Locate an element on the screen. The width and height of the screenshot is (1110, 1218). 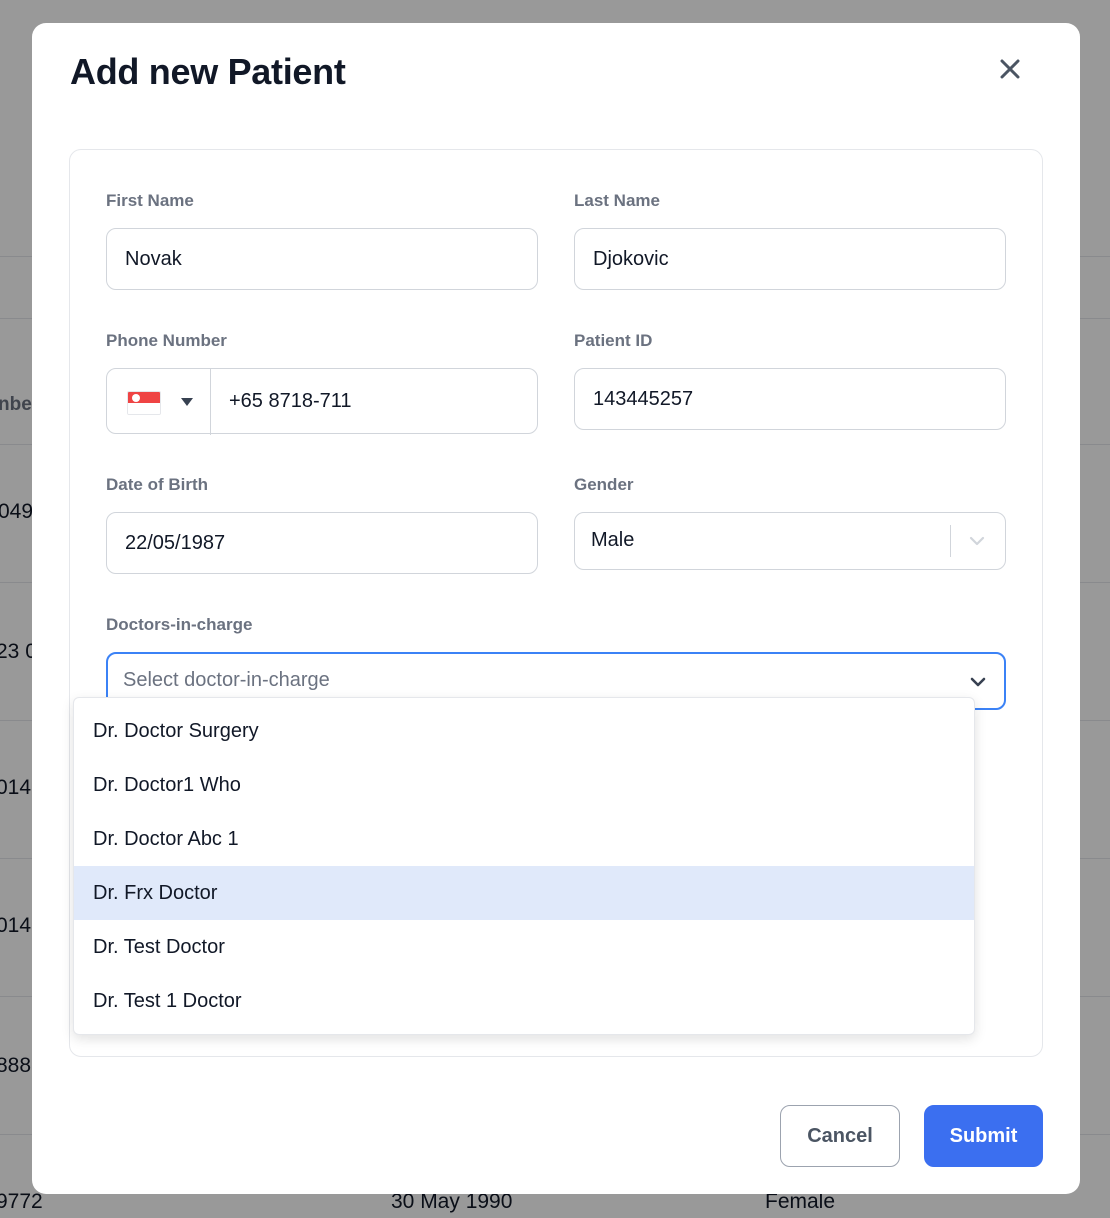
close-icon is located at coordinates (1010, 69).